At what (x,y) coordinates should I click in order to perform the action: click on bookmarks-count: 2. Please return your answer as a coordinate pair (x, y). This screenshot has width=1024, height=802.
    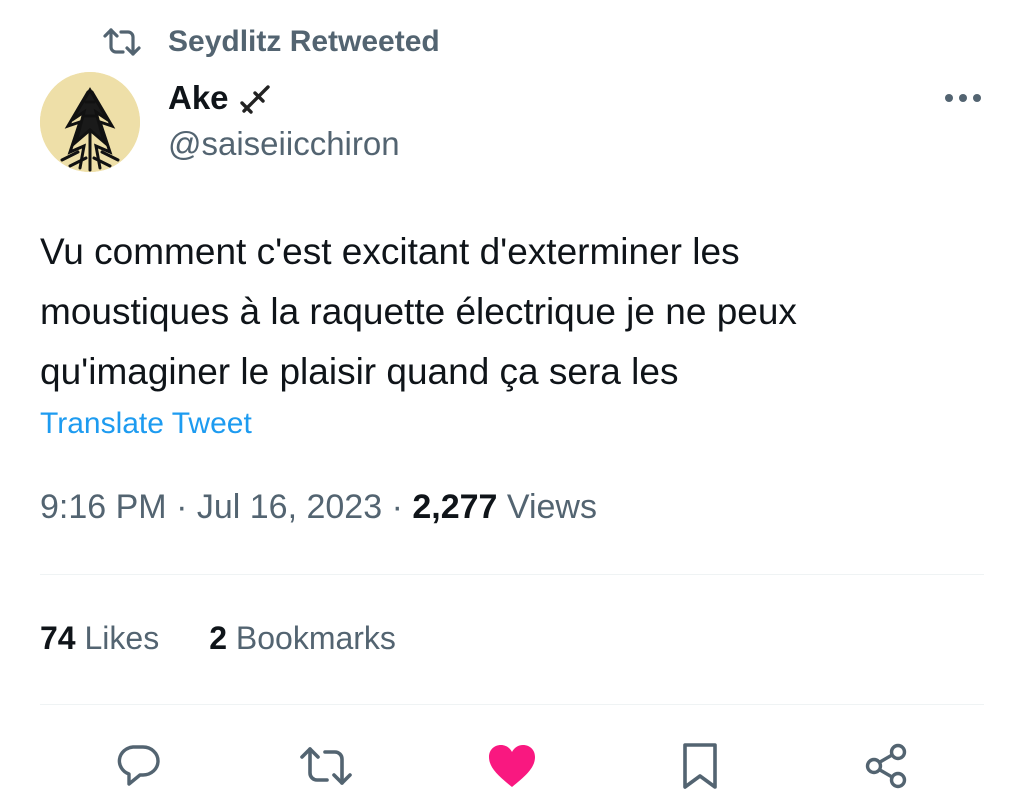
    Looking at the image, I should click on (218, 638).